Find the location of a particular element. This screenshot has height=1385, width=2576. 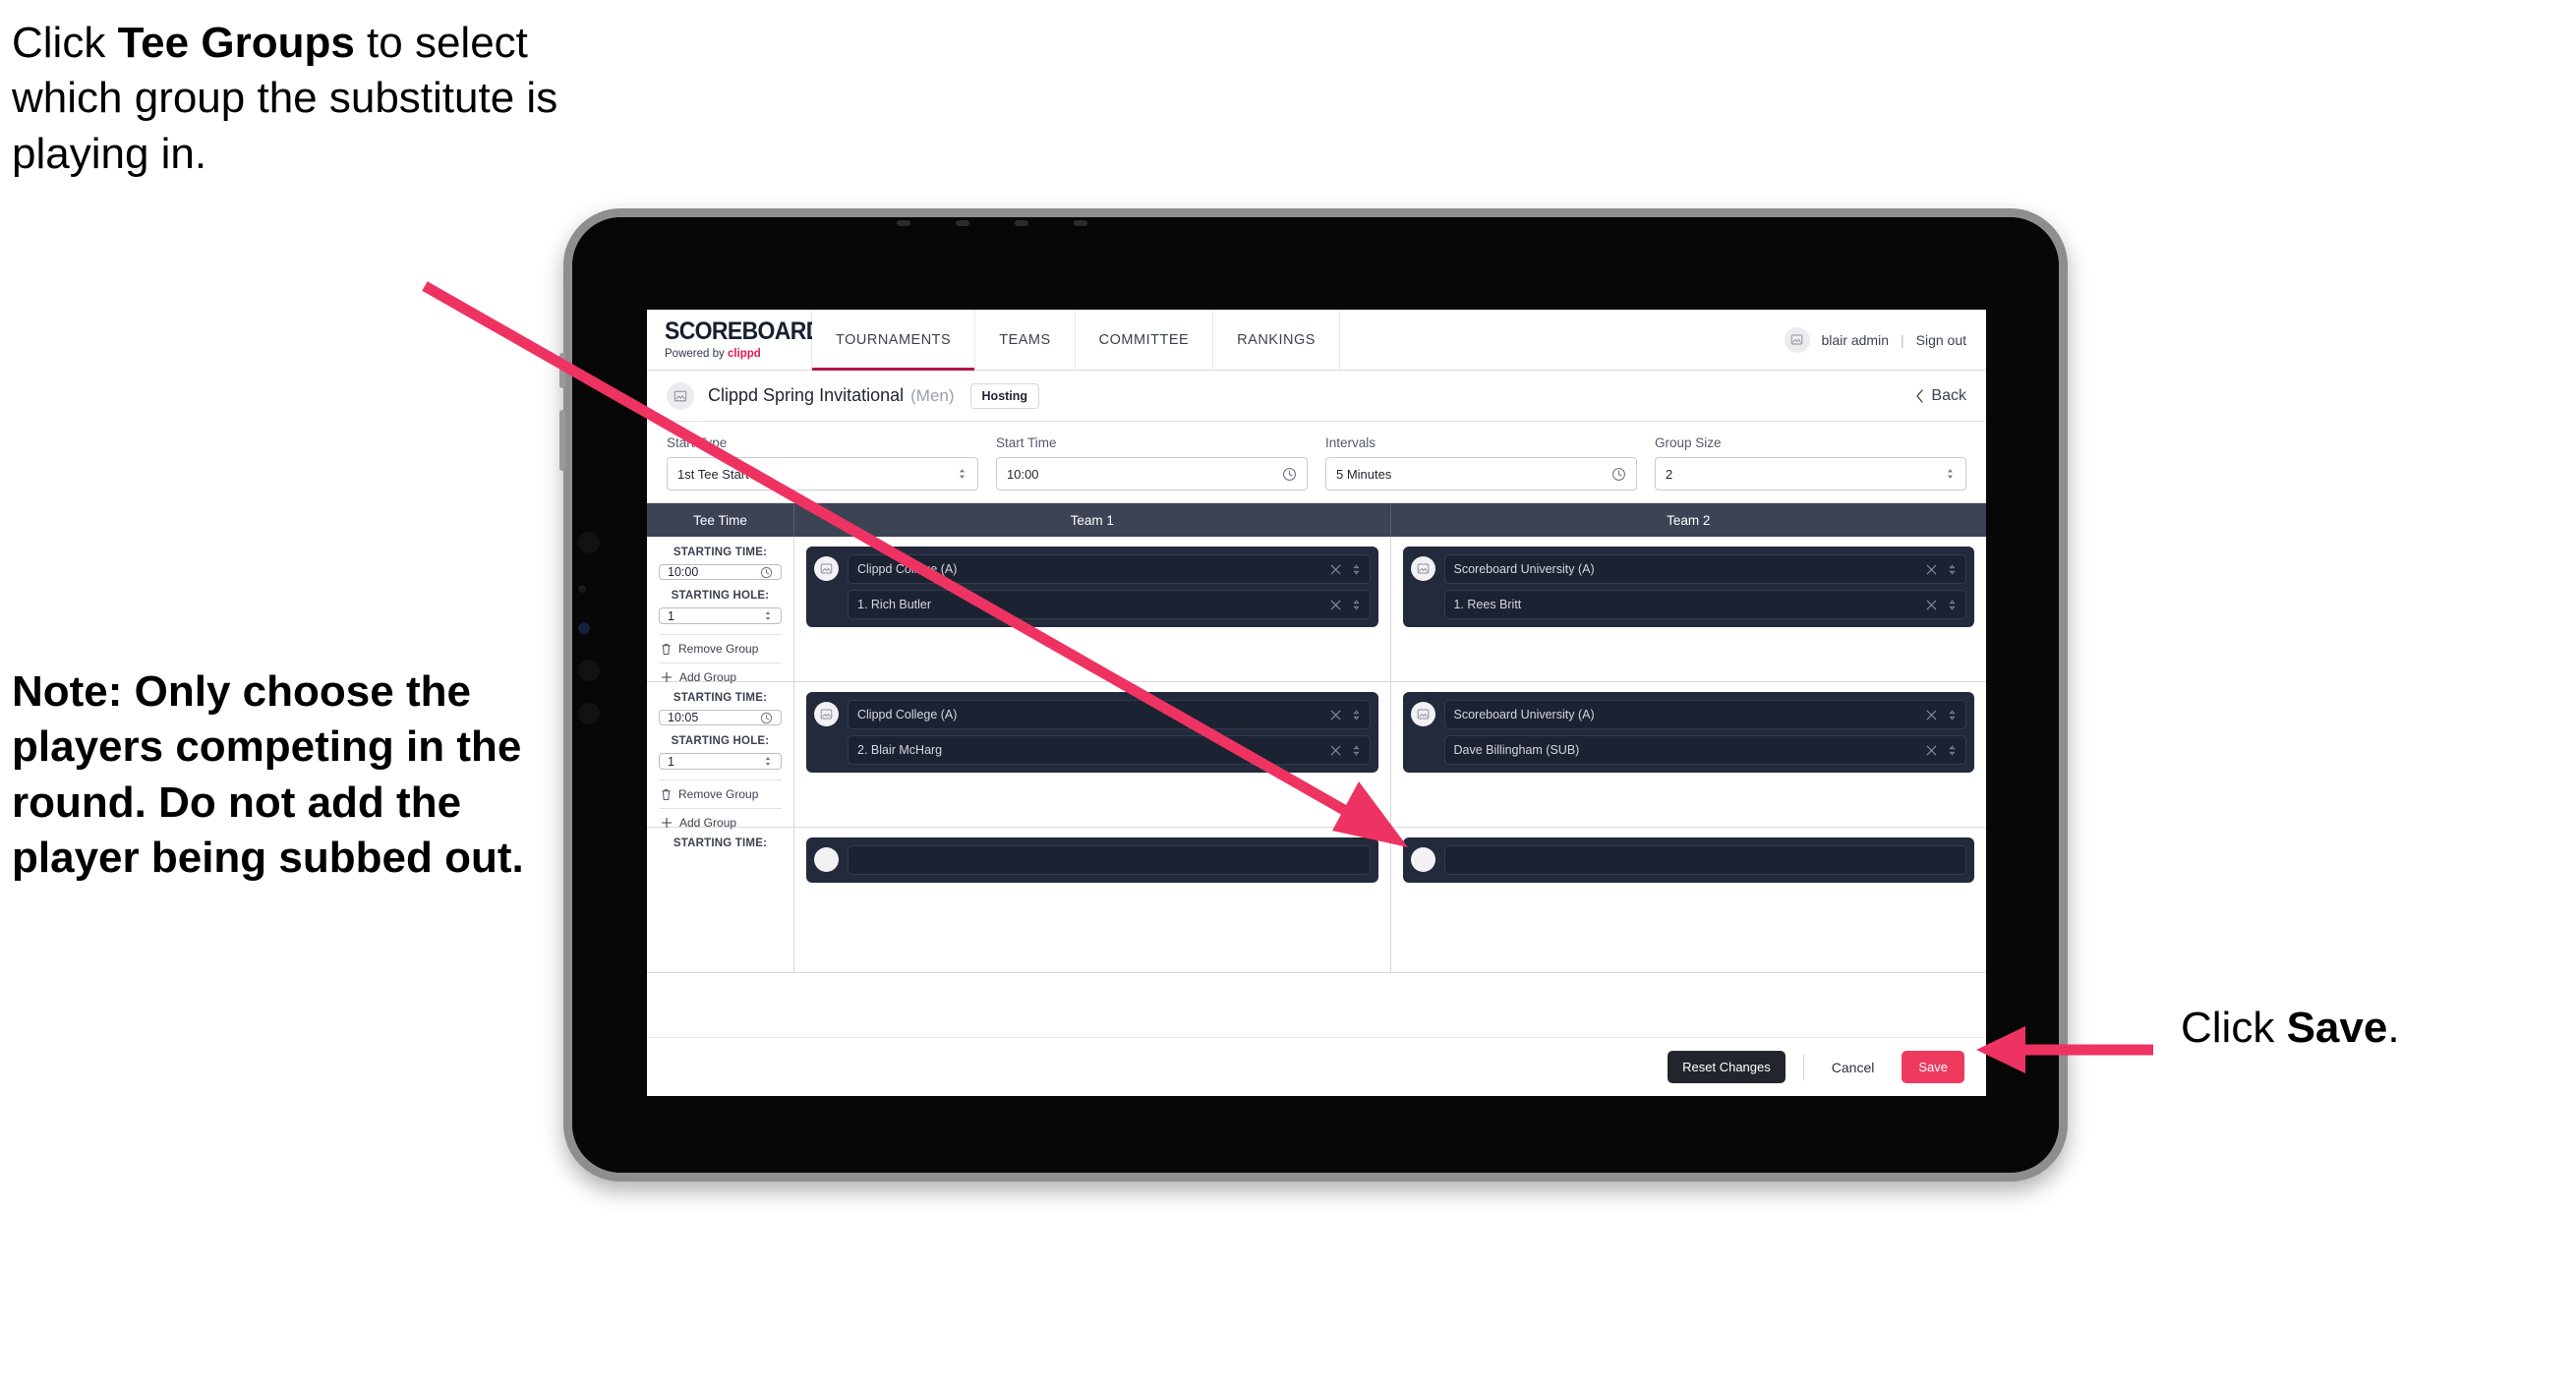

column-header-team-2: Team 2 is located at coordinates (1689, 520).